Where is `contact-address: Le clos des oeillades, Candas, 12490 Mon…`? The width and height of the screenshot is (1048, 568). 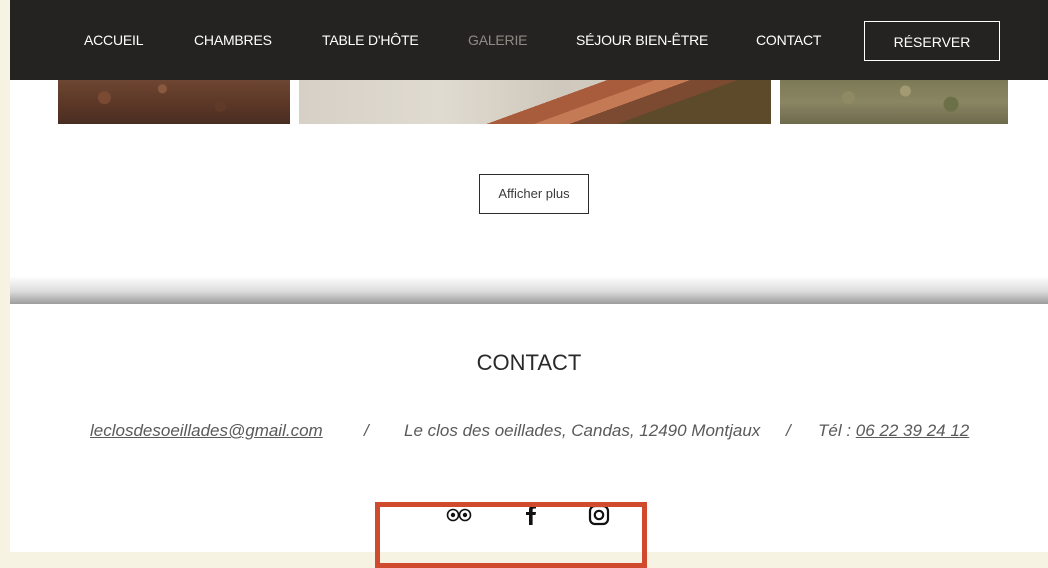
contact-address: Le clos des oeillades, Candas, 12490 Mon… is located at coordinates (582, 430).